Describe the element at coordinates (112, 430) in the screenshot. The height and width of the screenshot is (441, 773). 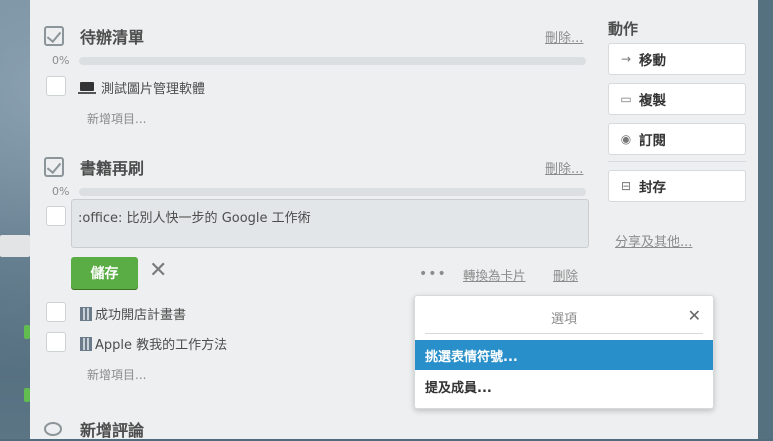
I see `comment-title: 新增評論` at that location.